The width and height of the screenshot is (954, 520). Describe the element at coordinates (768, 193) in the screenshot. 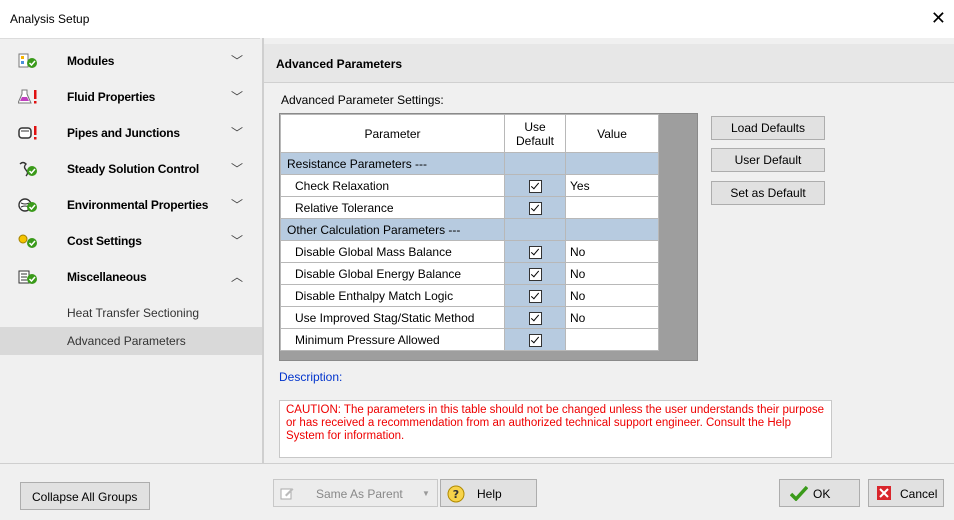

I see `set-as-default-button: Set as Default` at that location.